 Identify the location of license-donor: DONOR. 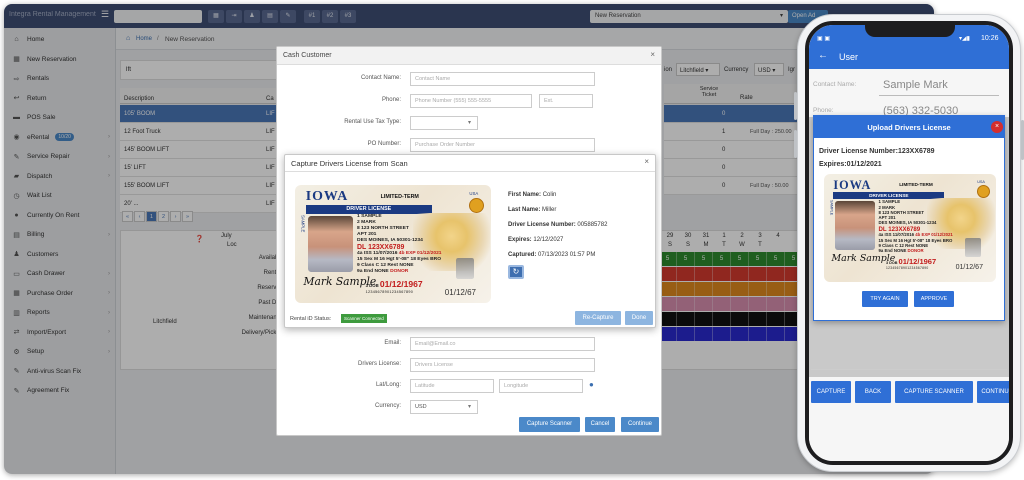
(915, 251).